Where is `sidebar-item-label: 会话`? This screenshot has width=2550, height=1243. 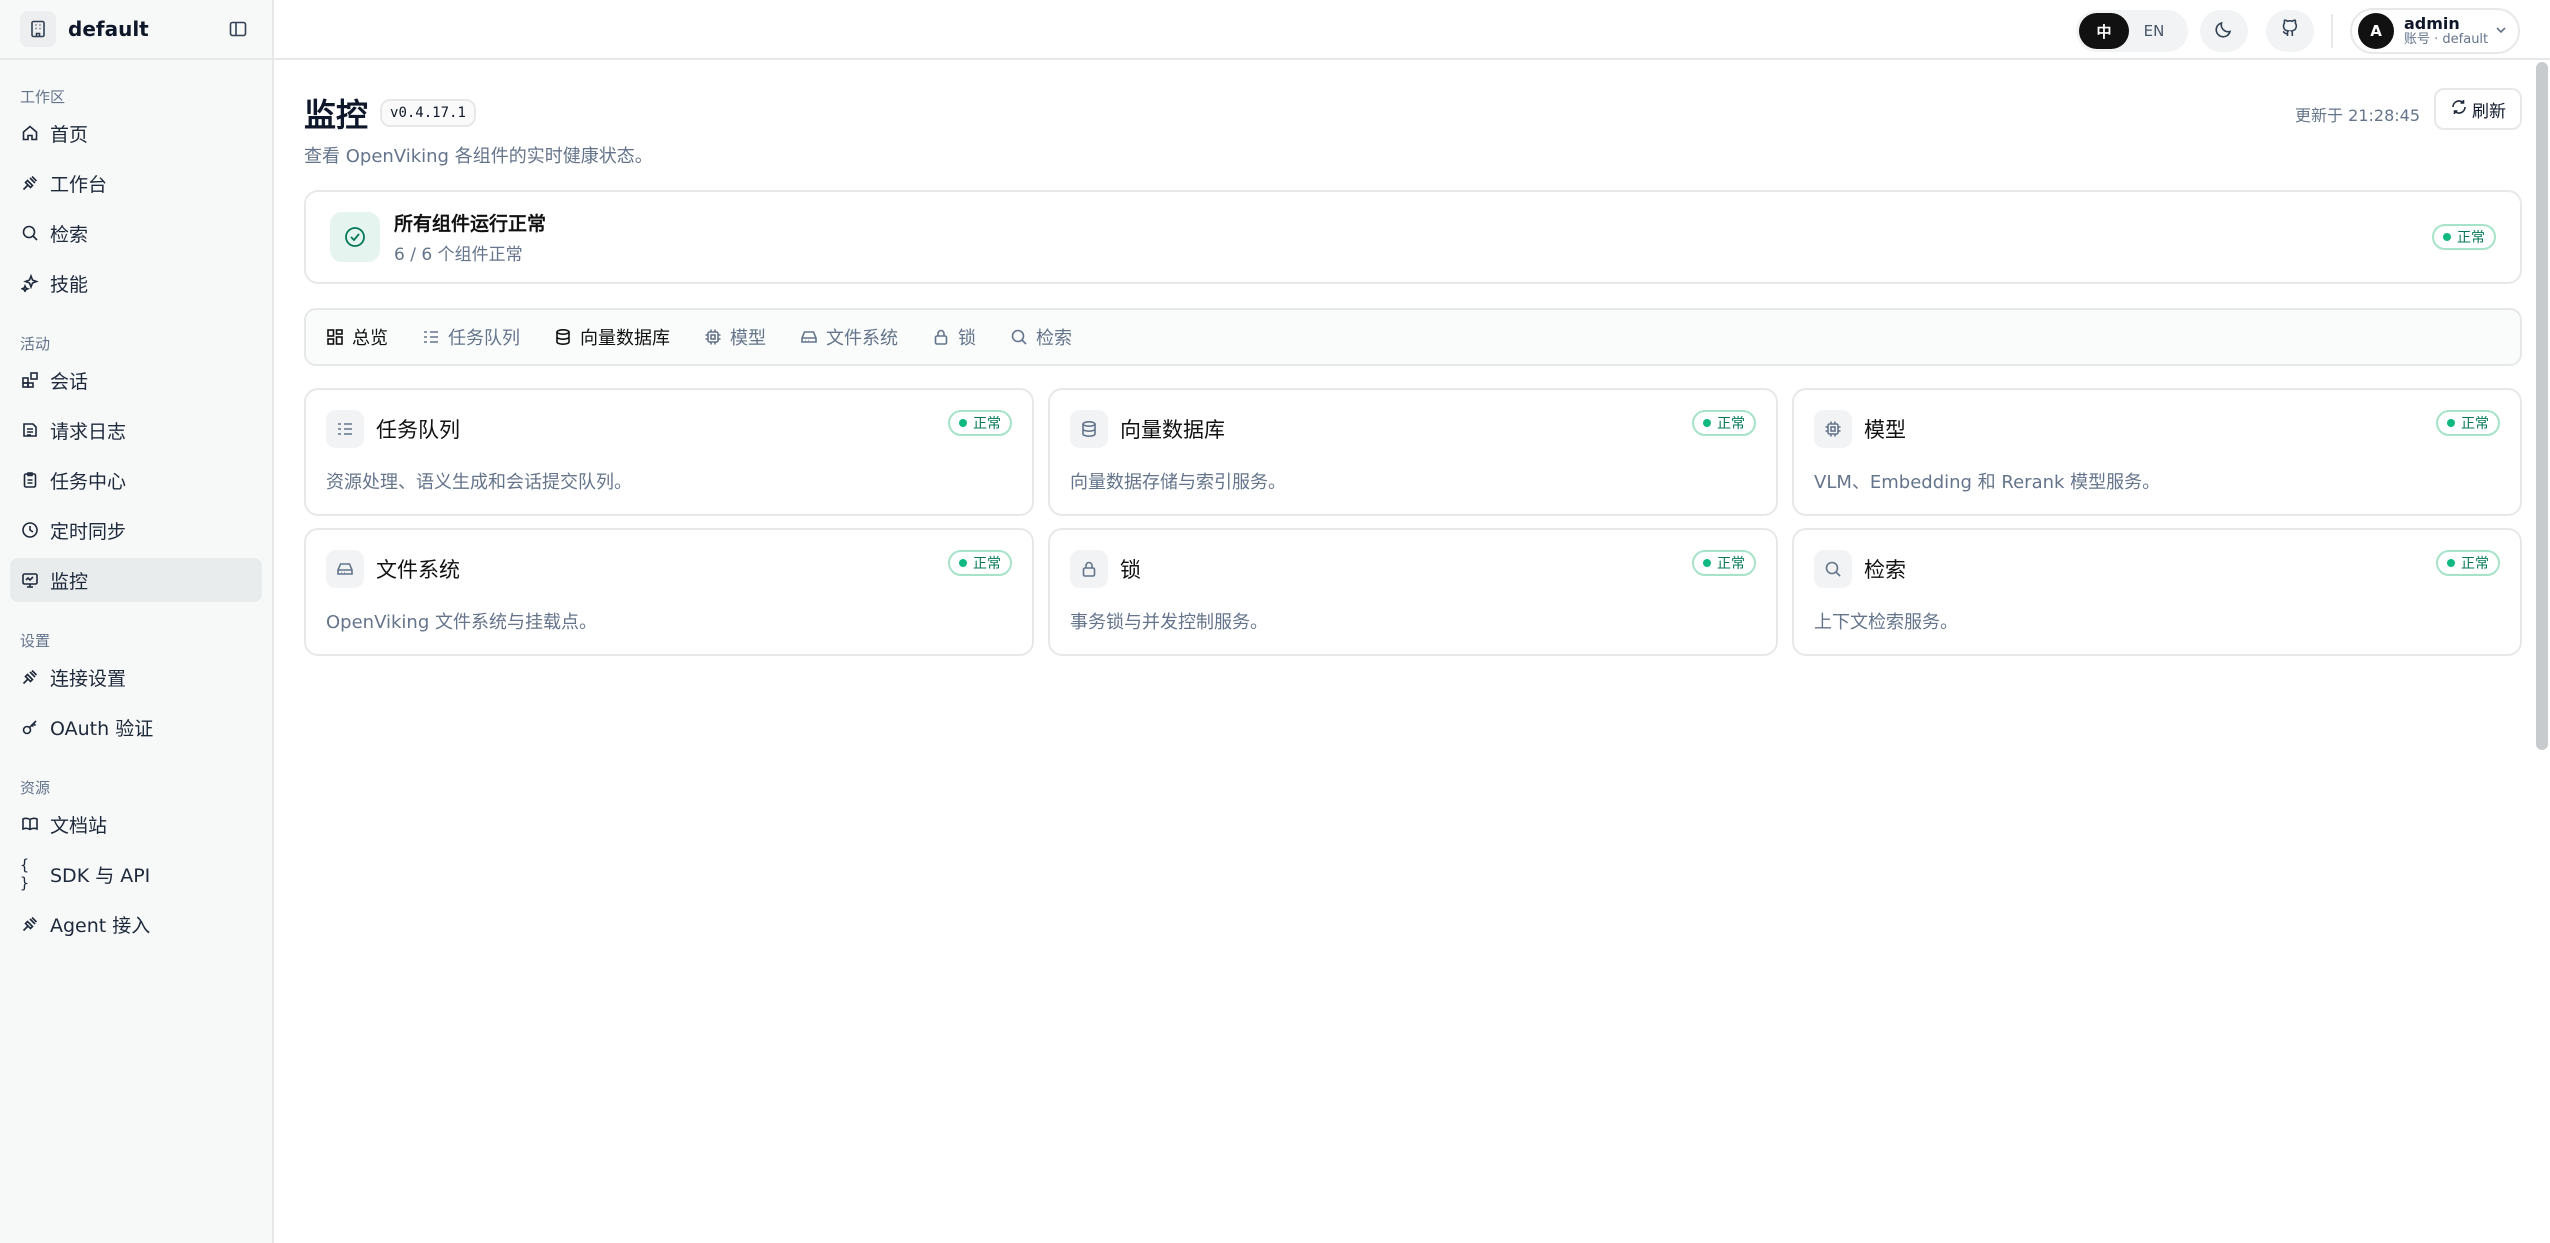 sidebar-item-label: 会话 is located at coordinates (69, 381).